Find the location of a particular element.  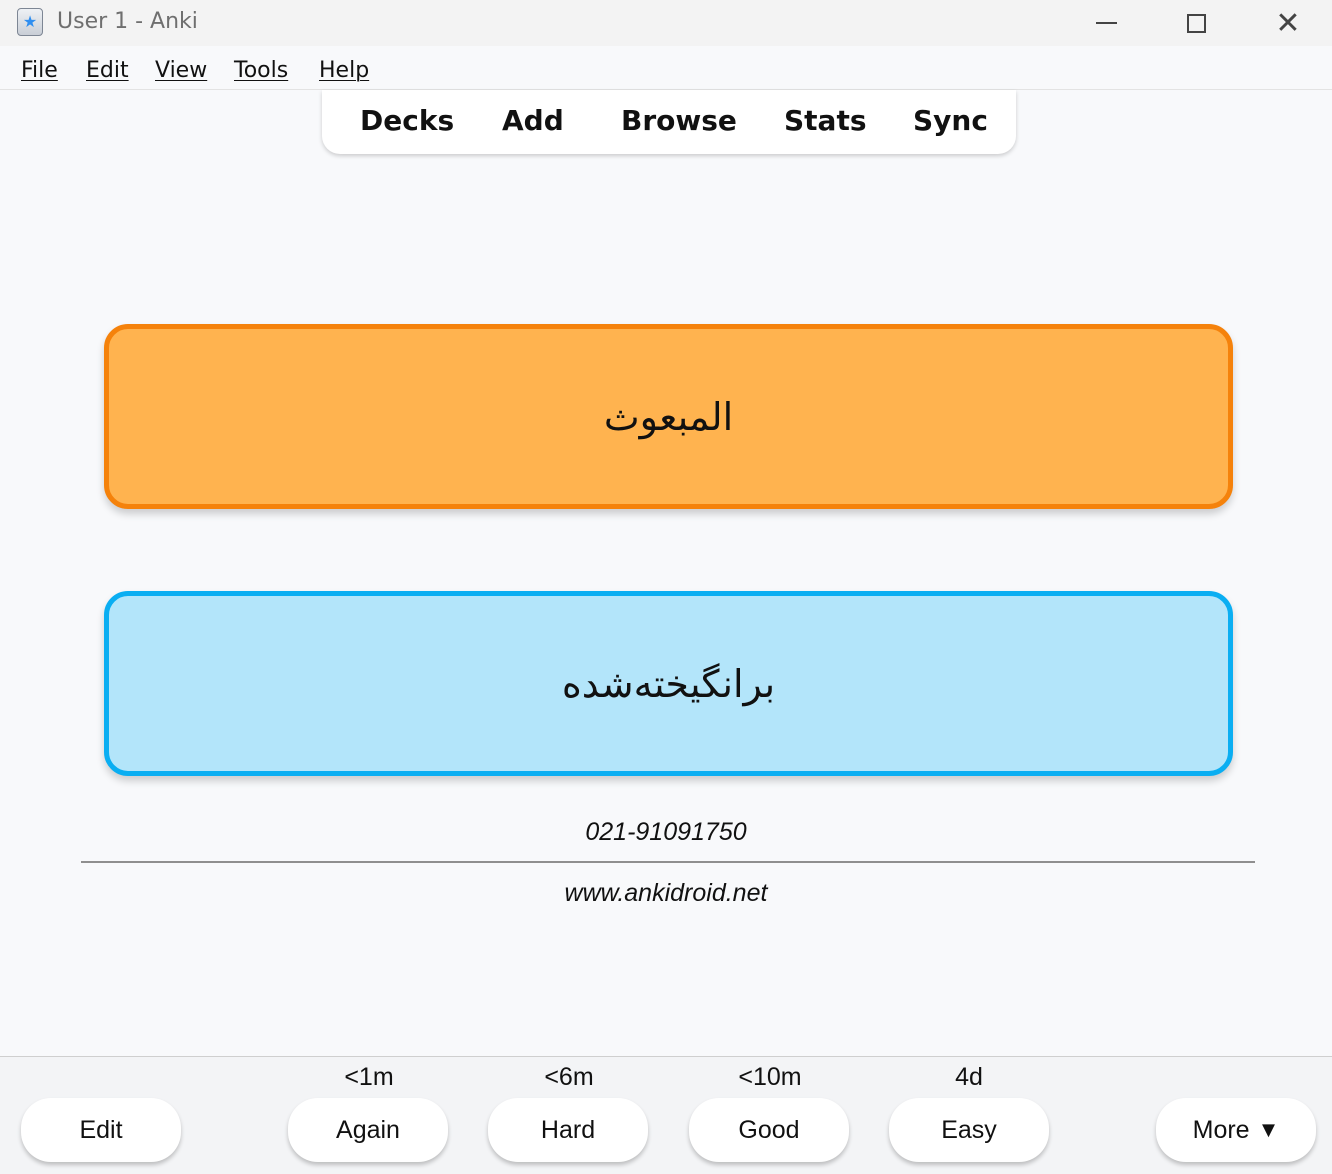

close-icon: ✕ is located at coordinates (1288, 23).